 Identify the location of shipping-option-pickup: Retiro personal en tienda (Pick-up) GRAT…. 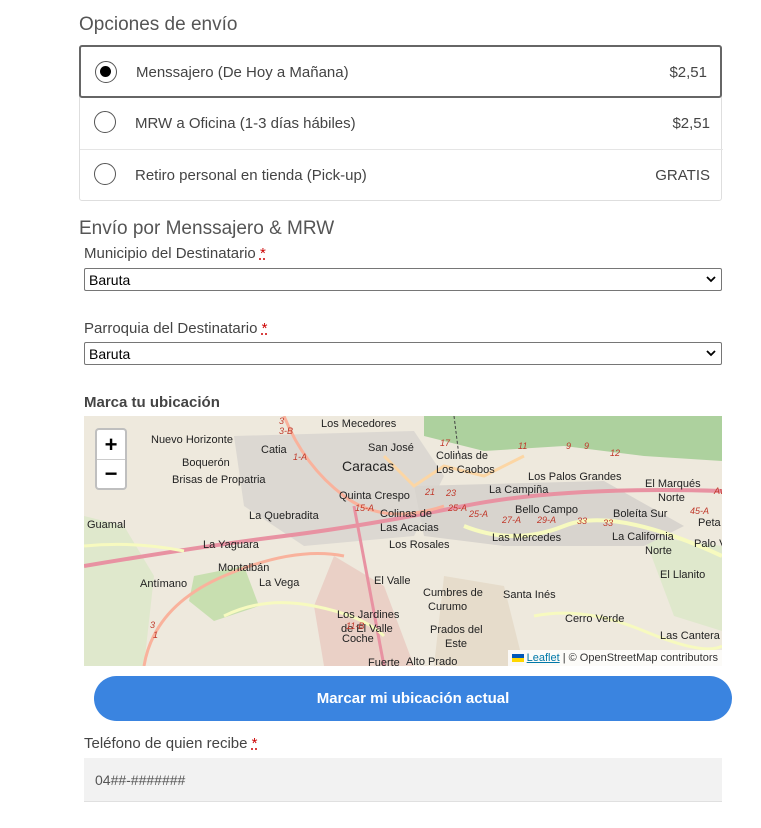
(401, 176).